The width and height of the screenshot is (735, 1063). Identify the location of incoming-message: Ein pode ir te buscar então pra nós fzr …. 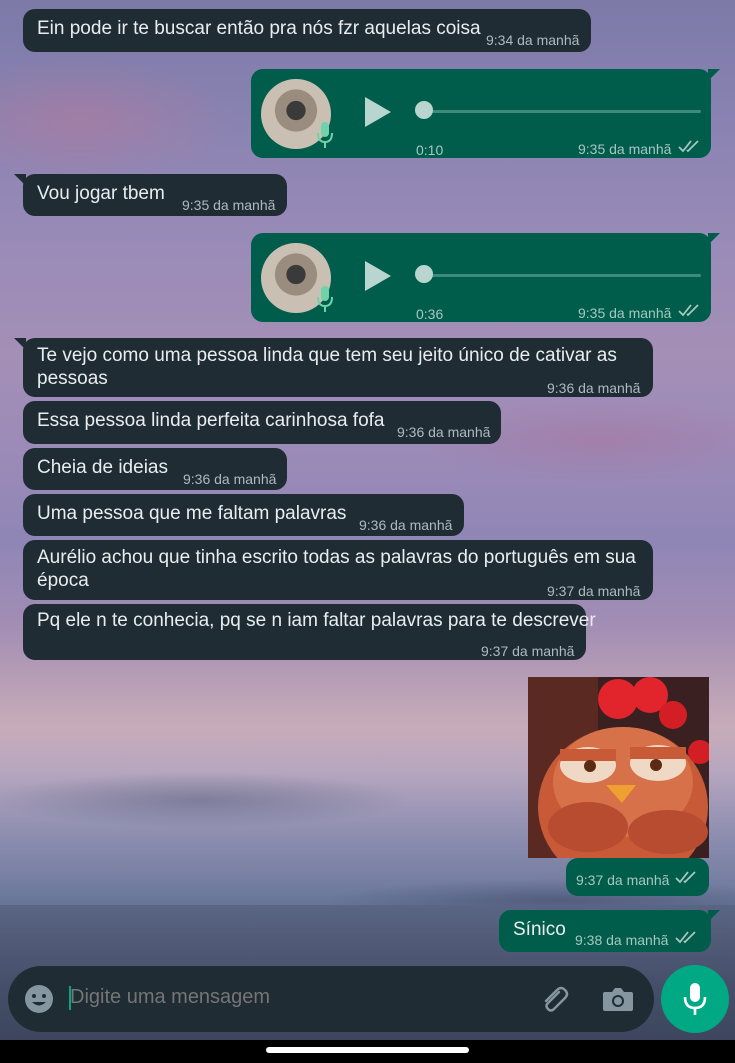
(307, 30).